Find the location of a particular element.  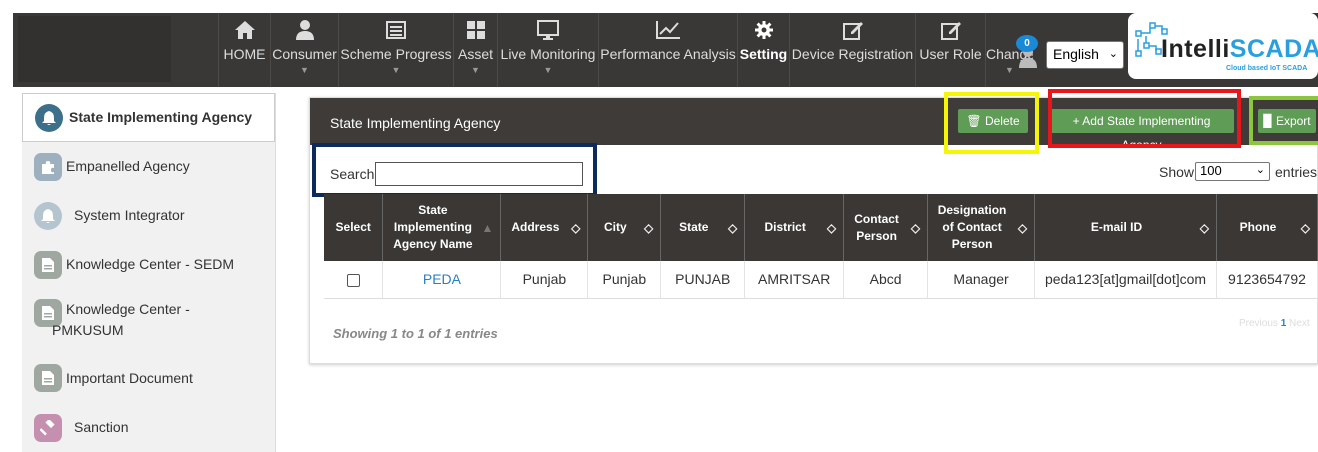

cell-phone: 9123654792 is located at coordinates (1267, 280).